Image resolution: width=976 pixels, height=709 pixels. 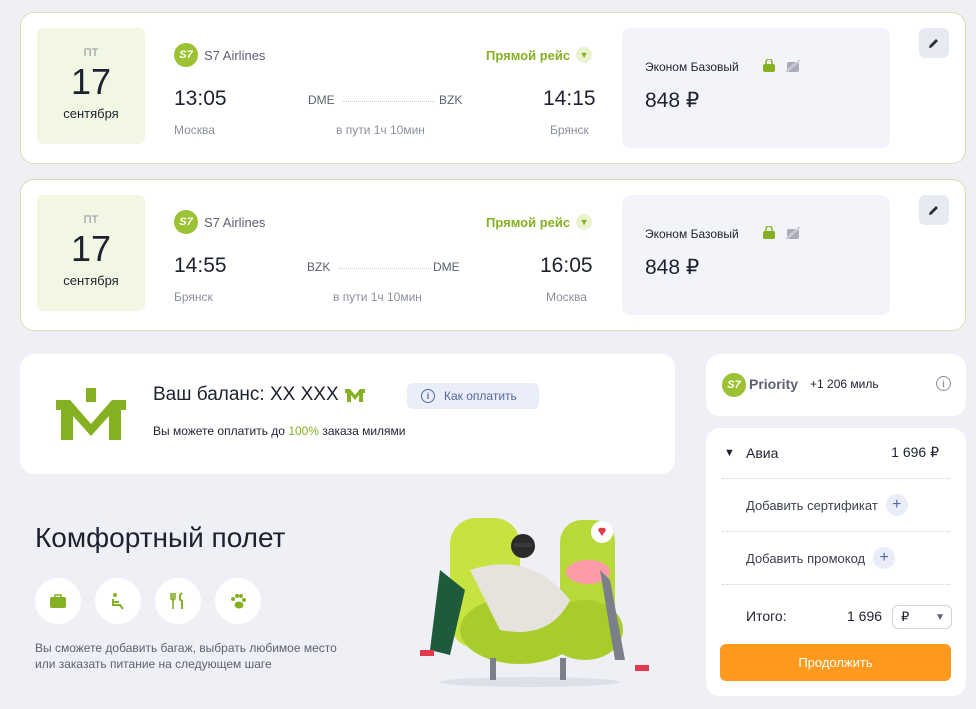 I want to click on s7-priority-card: S7 Priority +1 206 миль i, so click(x=836, y=385).